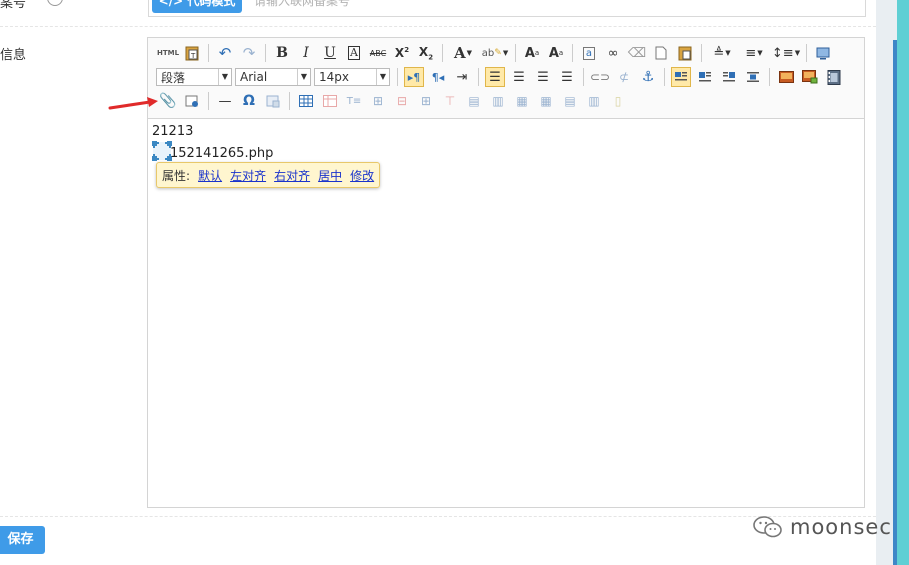 This screenshot has height=565, width=909. Describe the element at coordinates (661, 53) in the screenshot. I see `new-document-icon` at that location.